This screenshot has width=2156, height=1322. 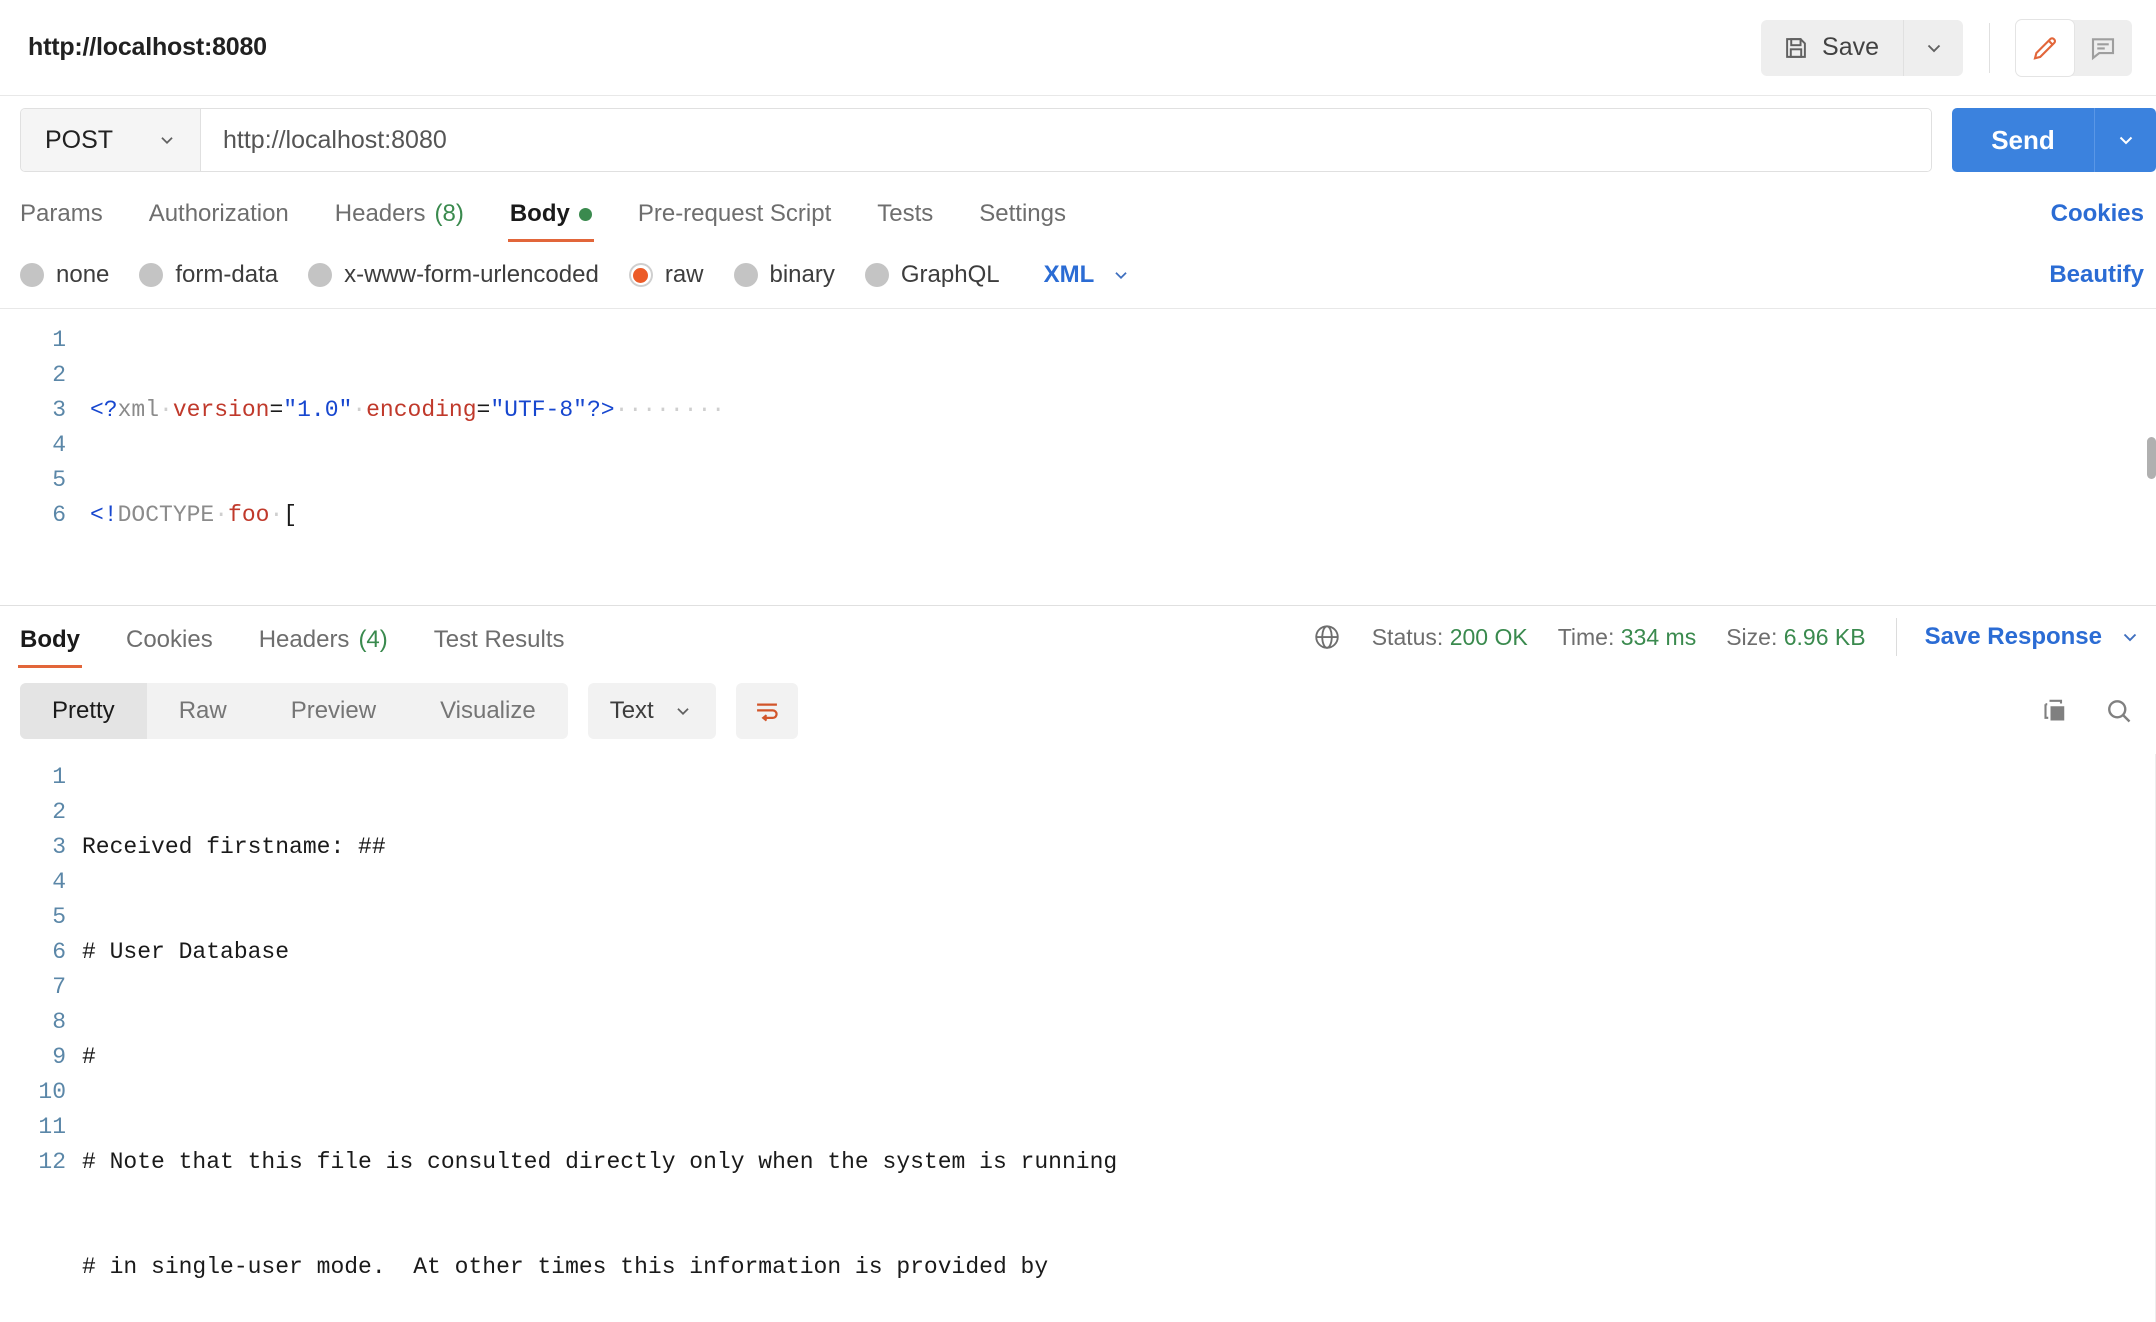 I want to click on response-tab-headers: Headers (4), so click(x=323, y=647).